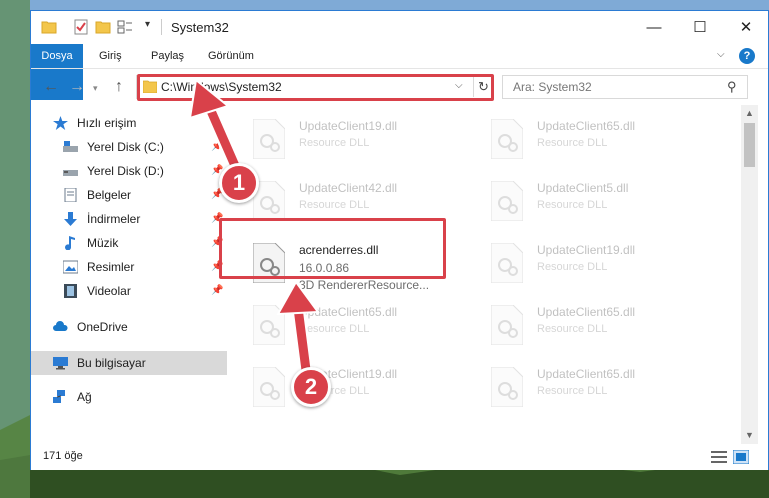  What do you see at coordinates (60, 326) in the screenshot?
I see `cloud-icon` at bounding box center [60, 326].